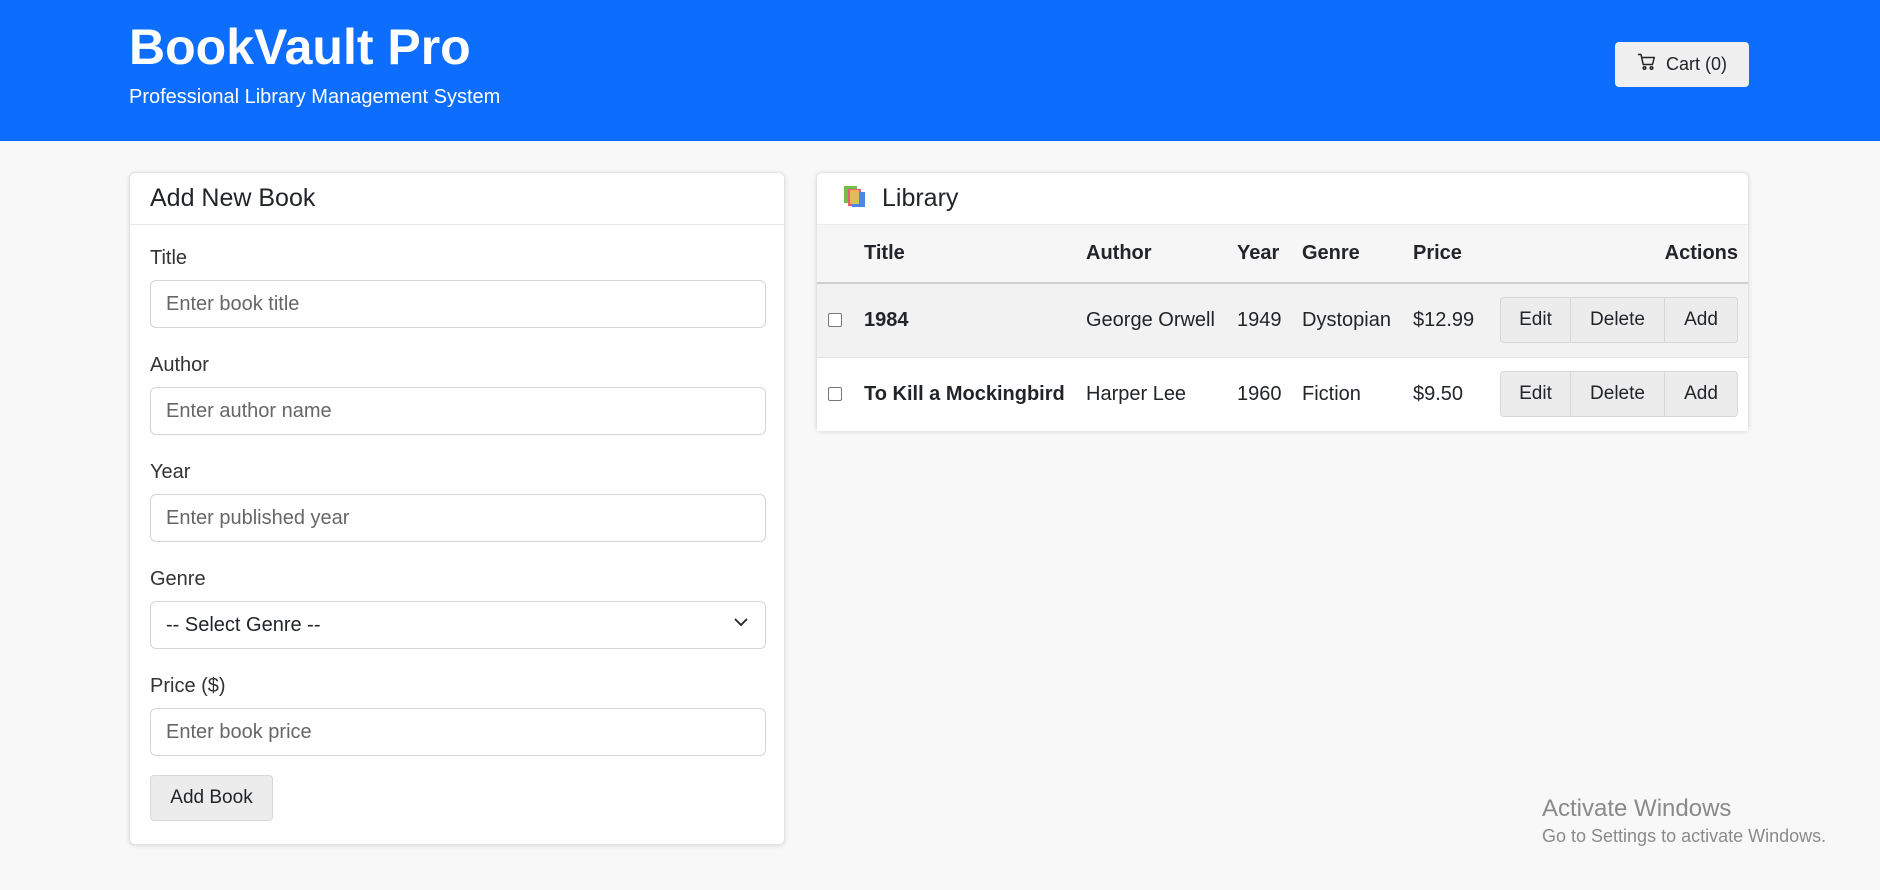 The height and width of the screenshot is (890, 1880). Describe the element at coordinates (856, 198) in the screenshot. I see `books-icon` at that location.